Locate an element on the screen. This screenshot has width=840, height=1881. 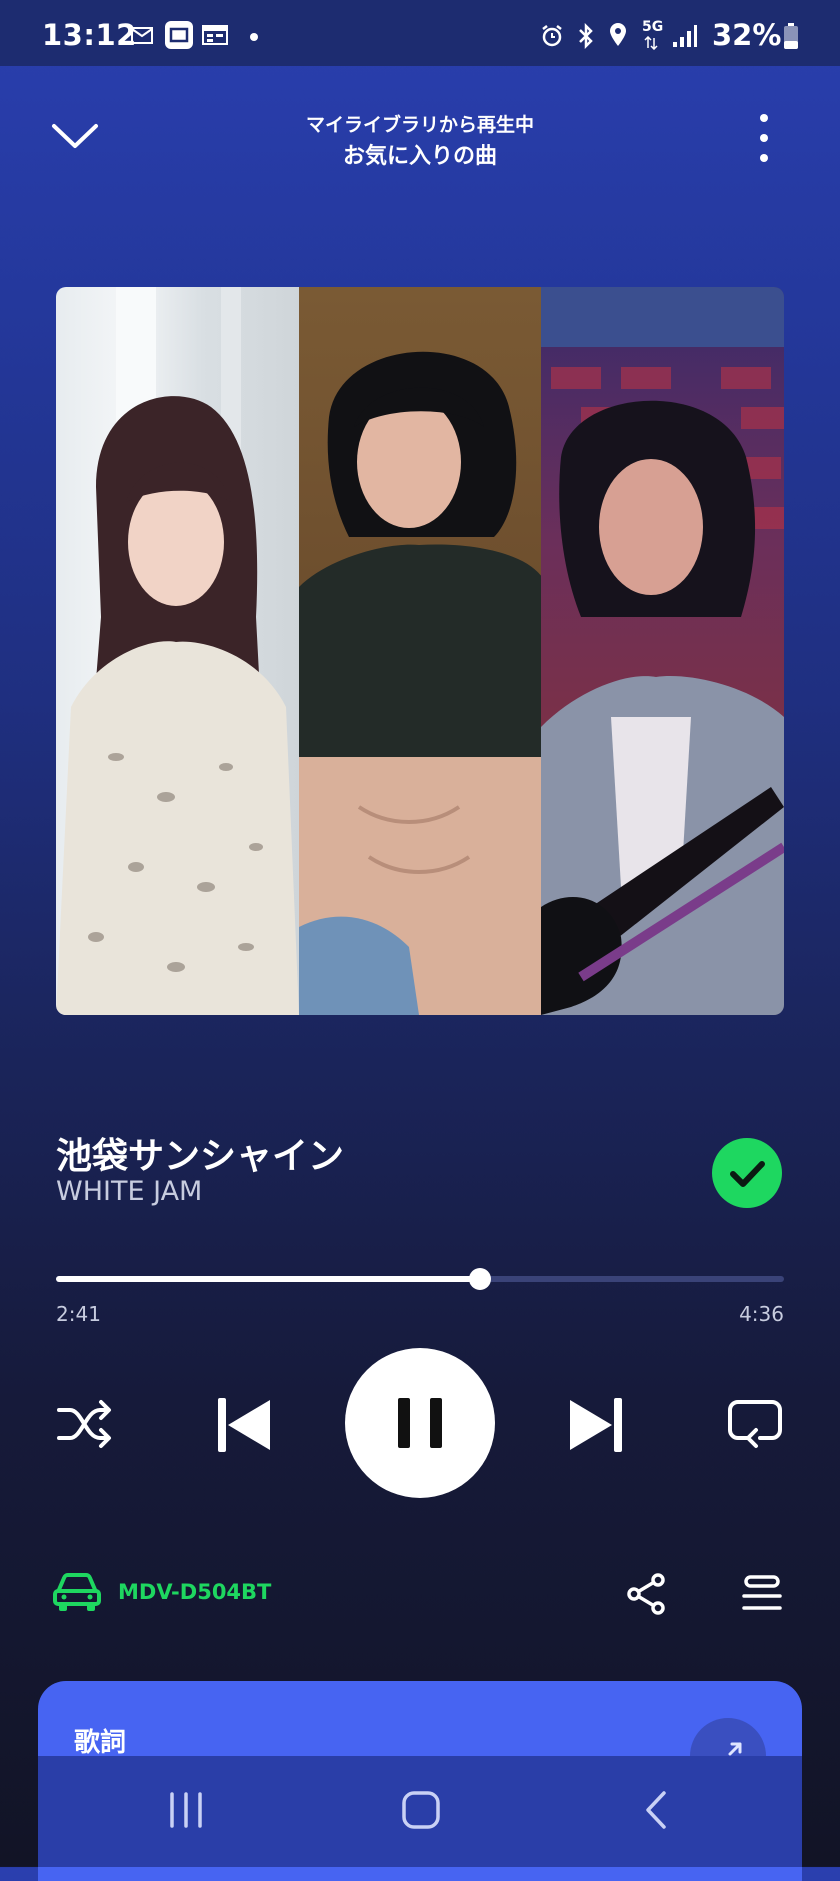
previous-icon is located at coordinates (244, 1425).